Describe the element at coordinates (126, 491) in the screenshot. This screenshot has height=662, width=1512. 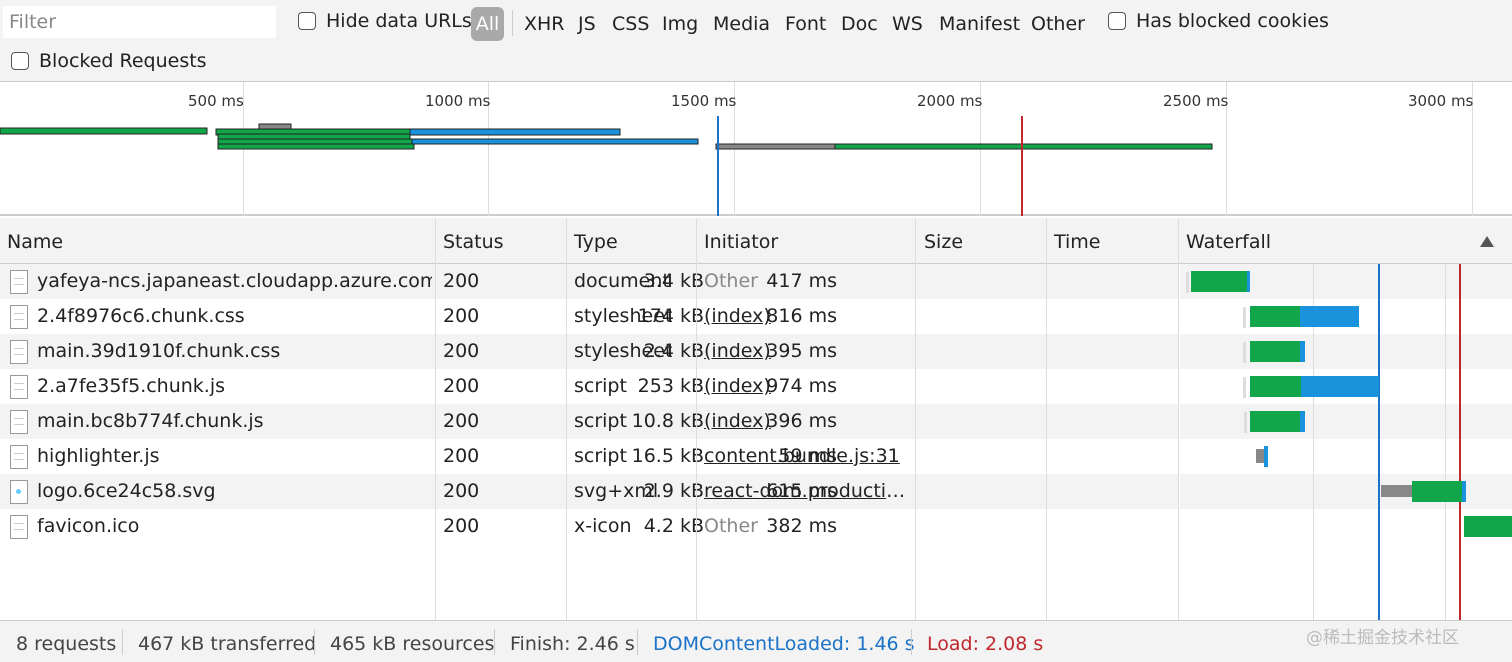
I see `request-name: logo.6ce24c58.svg` at that location.